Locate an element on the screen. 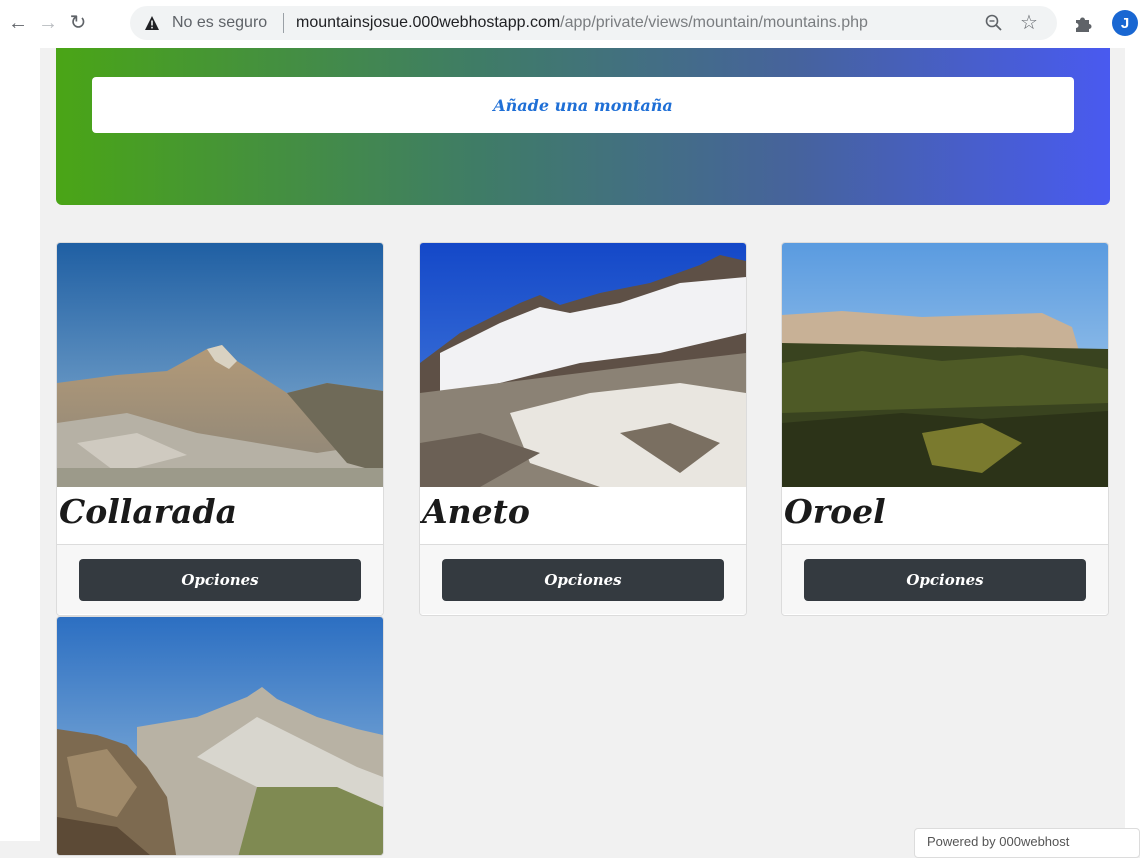  mountain-card is located at coordinates (220, 736).